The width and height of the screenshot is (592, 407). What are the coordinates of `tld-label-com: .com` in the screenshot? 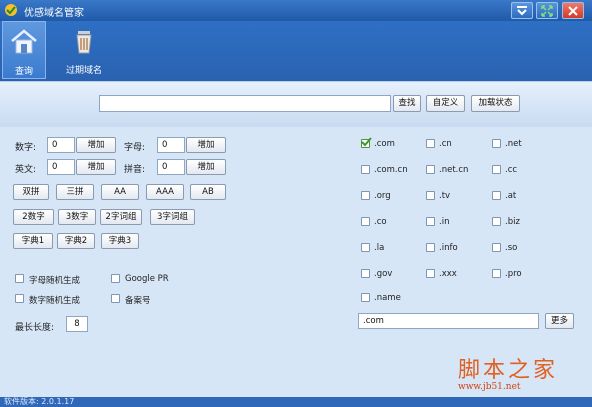 It's located at (384, 144).